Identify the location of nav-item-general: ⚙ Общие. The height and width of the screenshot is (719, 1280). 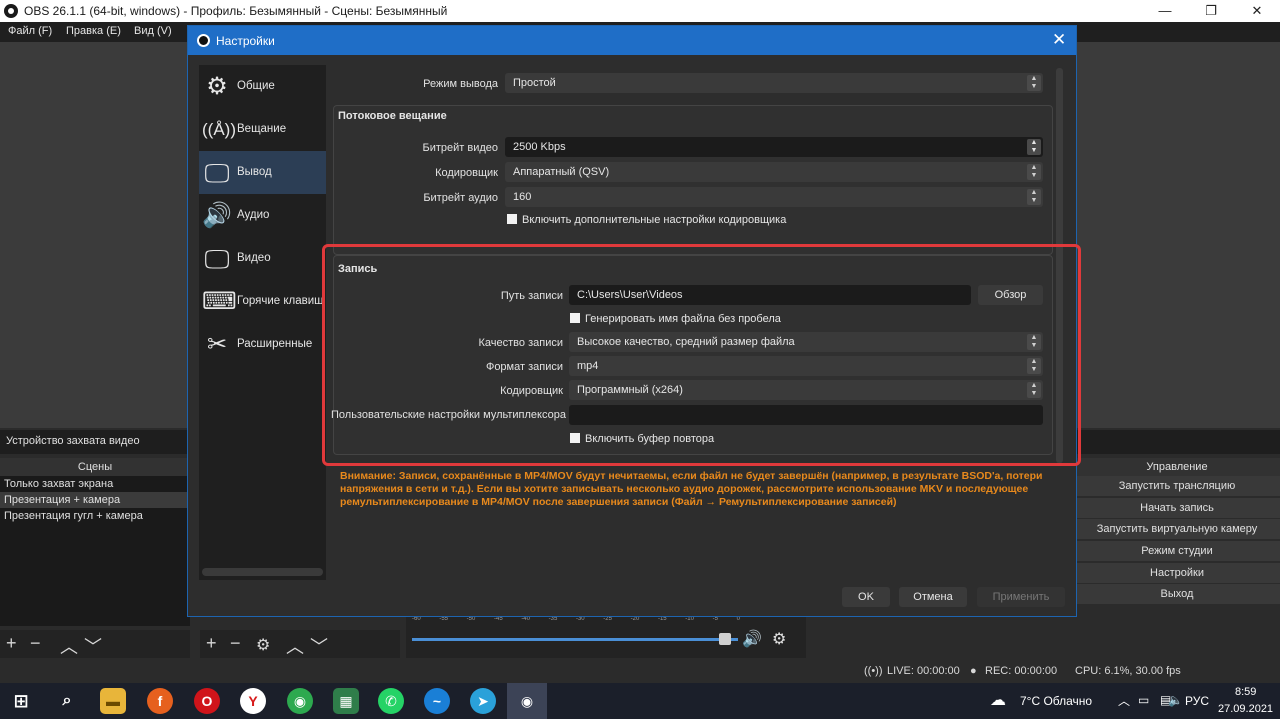
(262, 86).